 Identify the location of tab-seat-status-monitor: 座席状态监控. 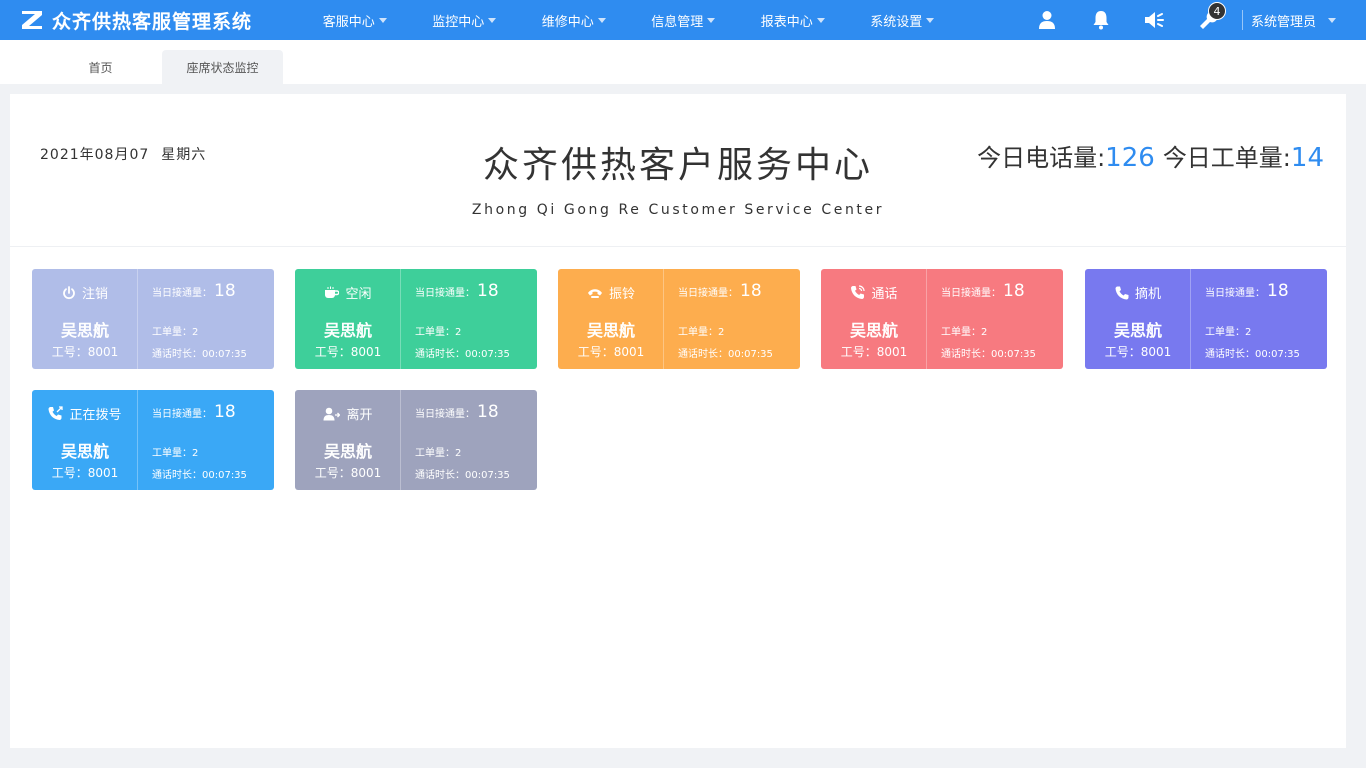
(222, 67).